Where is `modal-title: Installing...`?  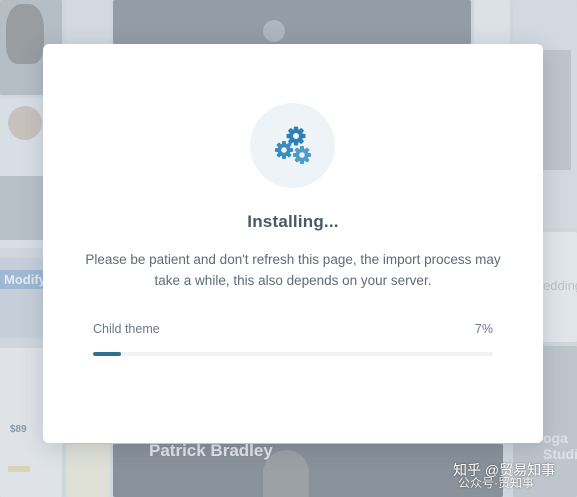
modal-title: Installing... is located at coordinates (293, 221).